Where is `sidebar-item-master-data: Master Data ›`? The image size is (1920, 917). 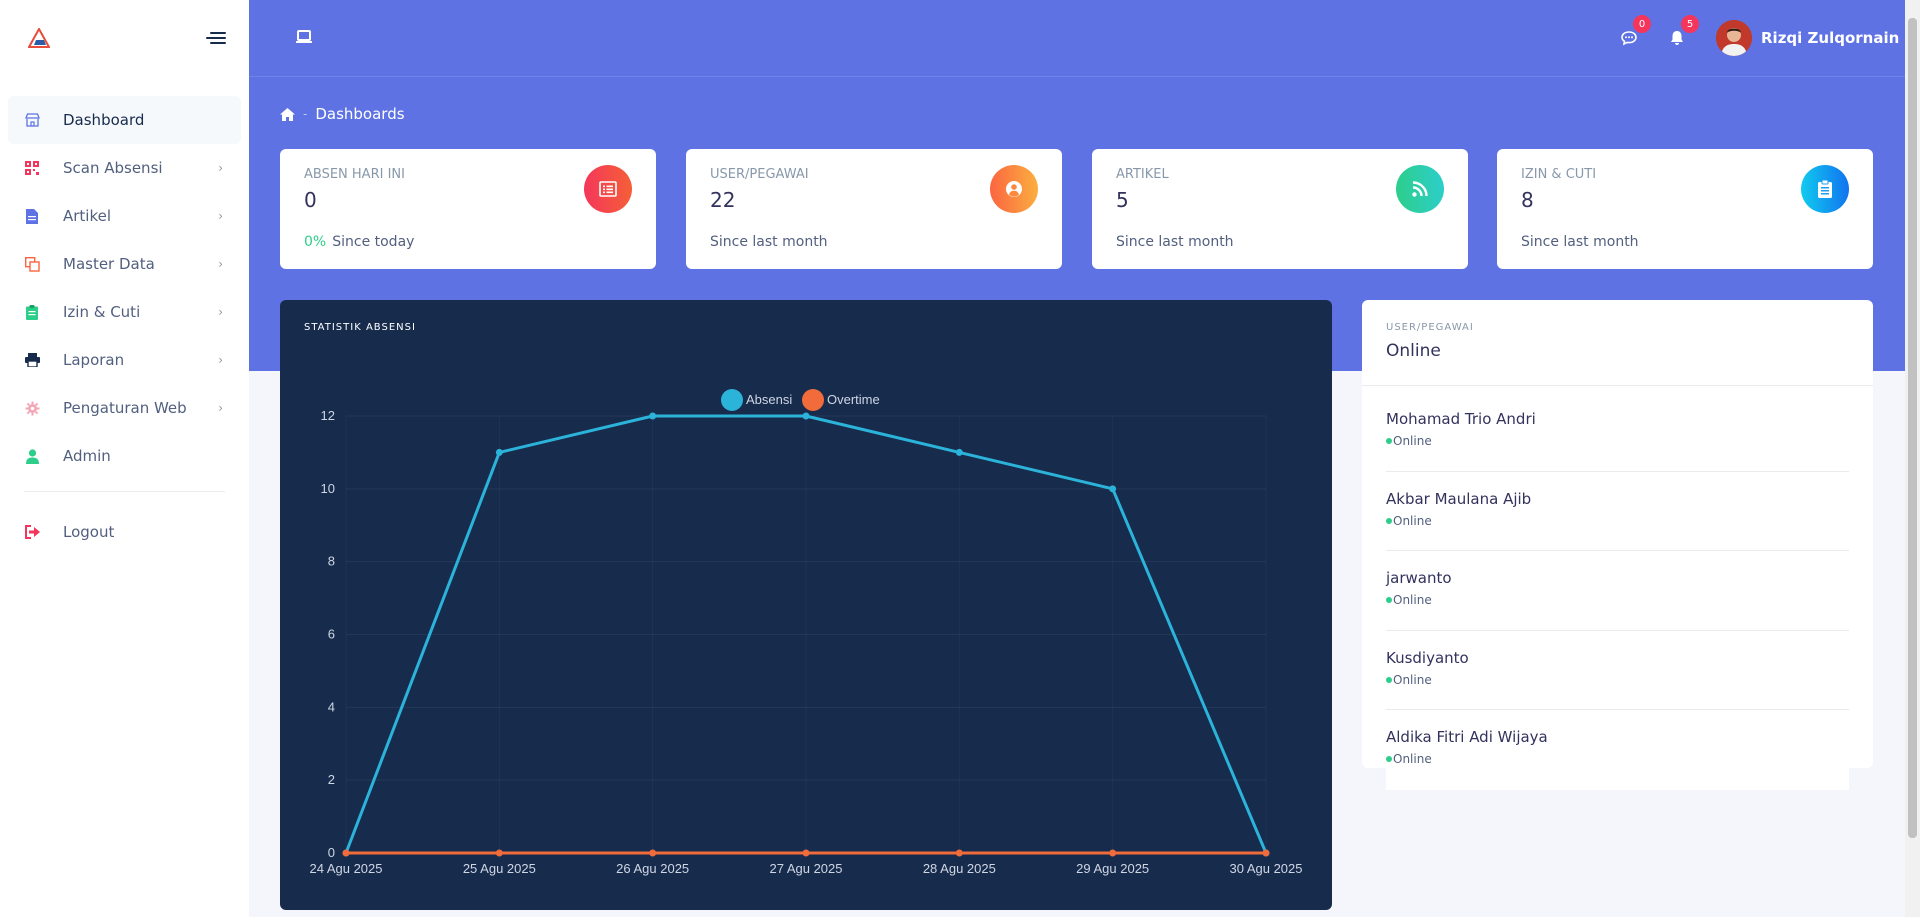
sidebar-item-master-data: Master Data › is located at coordinates (124, 264).